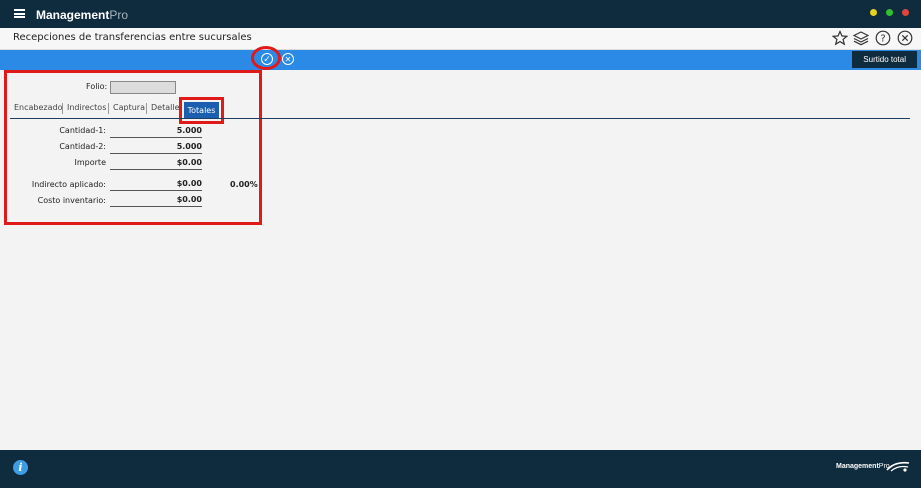  Describe the element at coordinates (889, 12) in the screenshot. I see `maximize-dot` at that location.